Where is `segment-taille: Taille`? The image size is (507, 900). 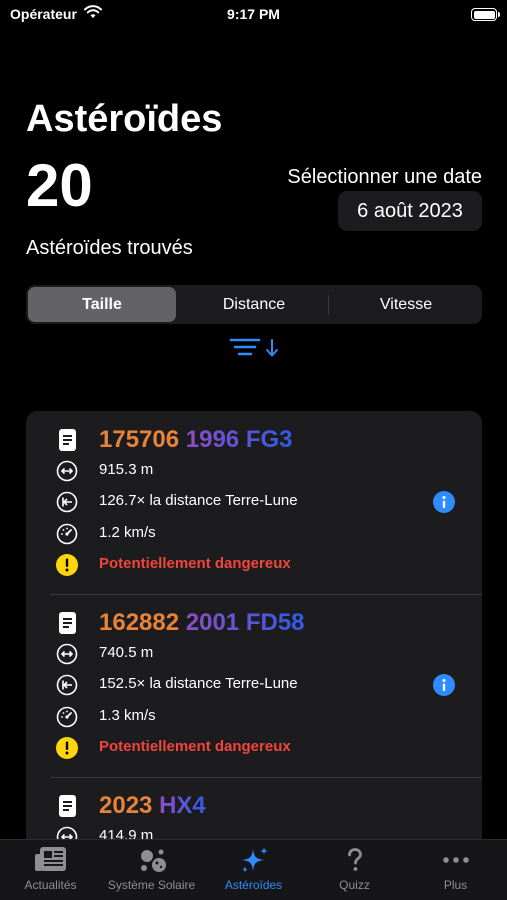
segment-taille: Taille is located at coordinates (102, 304).